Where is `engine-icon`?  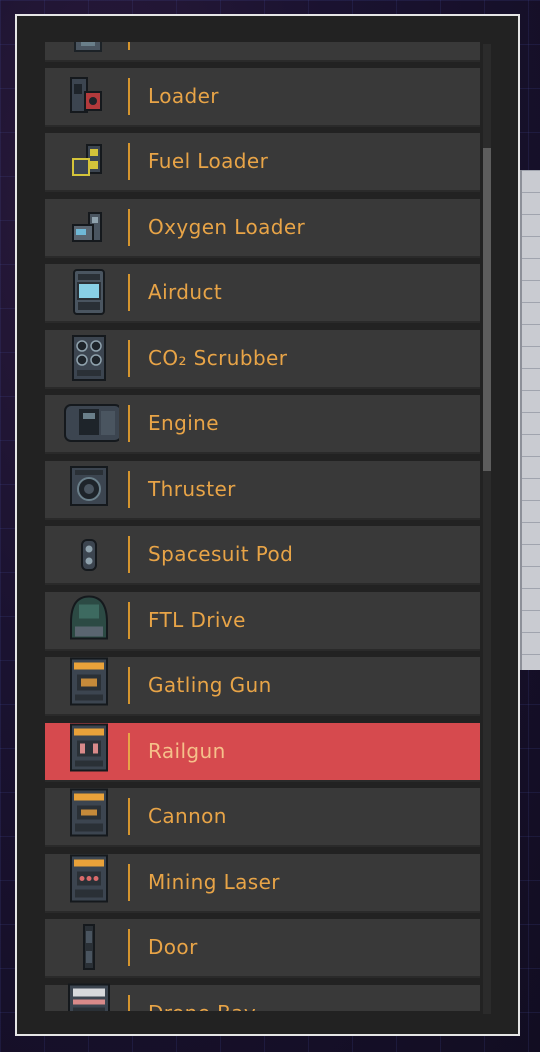 engine-icon is located at coordinates (91, 423).